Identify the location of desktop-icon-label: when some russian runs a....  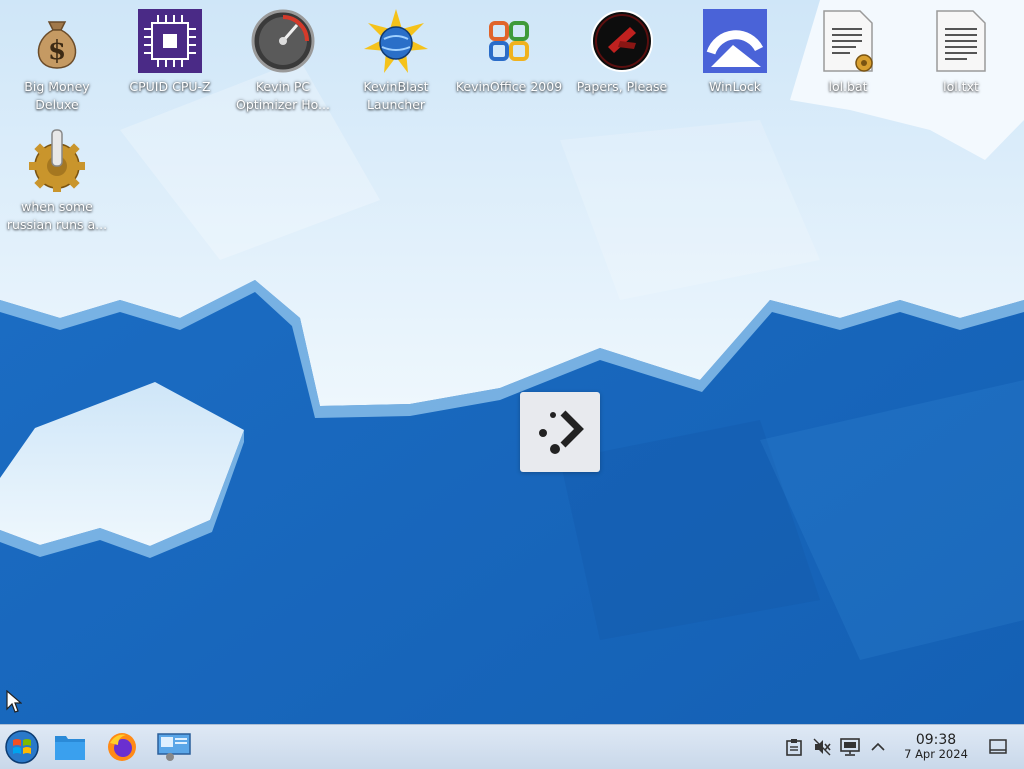
(57, 215).